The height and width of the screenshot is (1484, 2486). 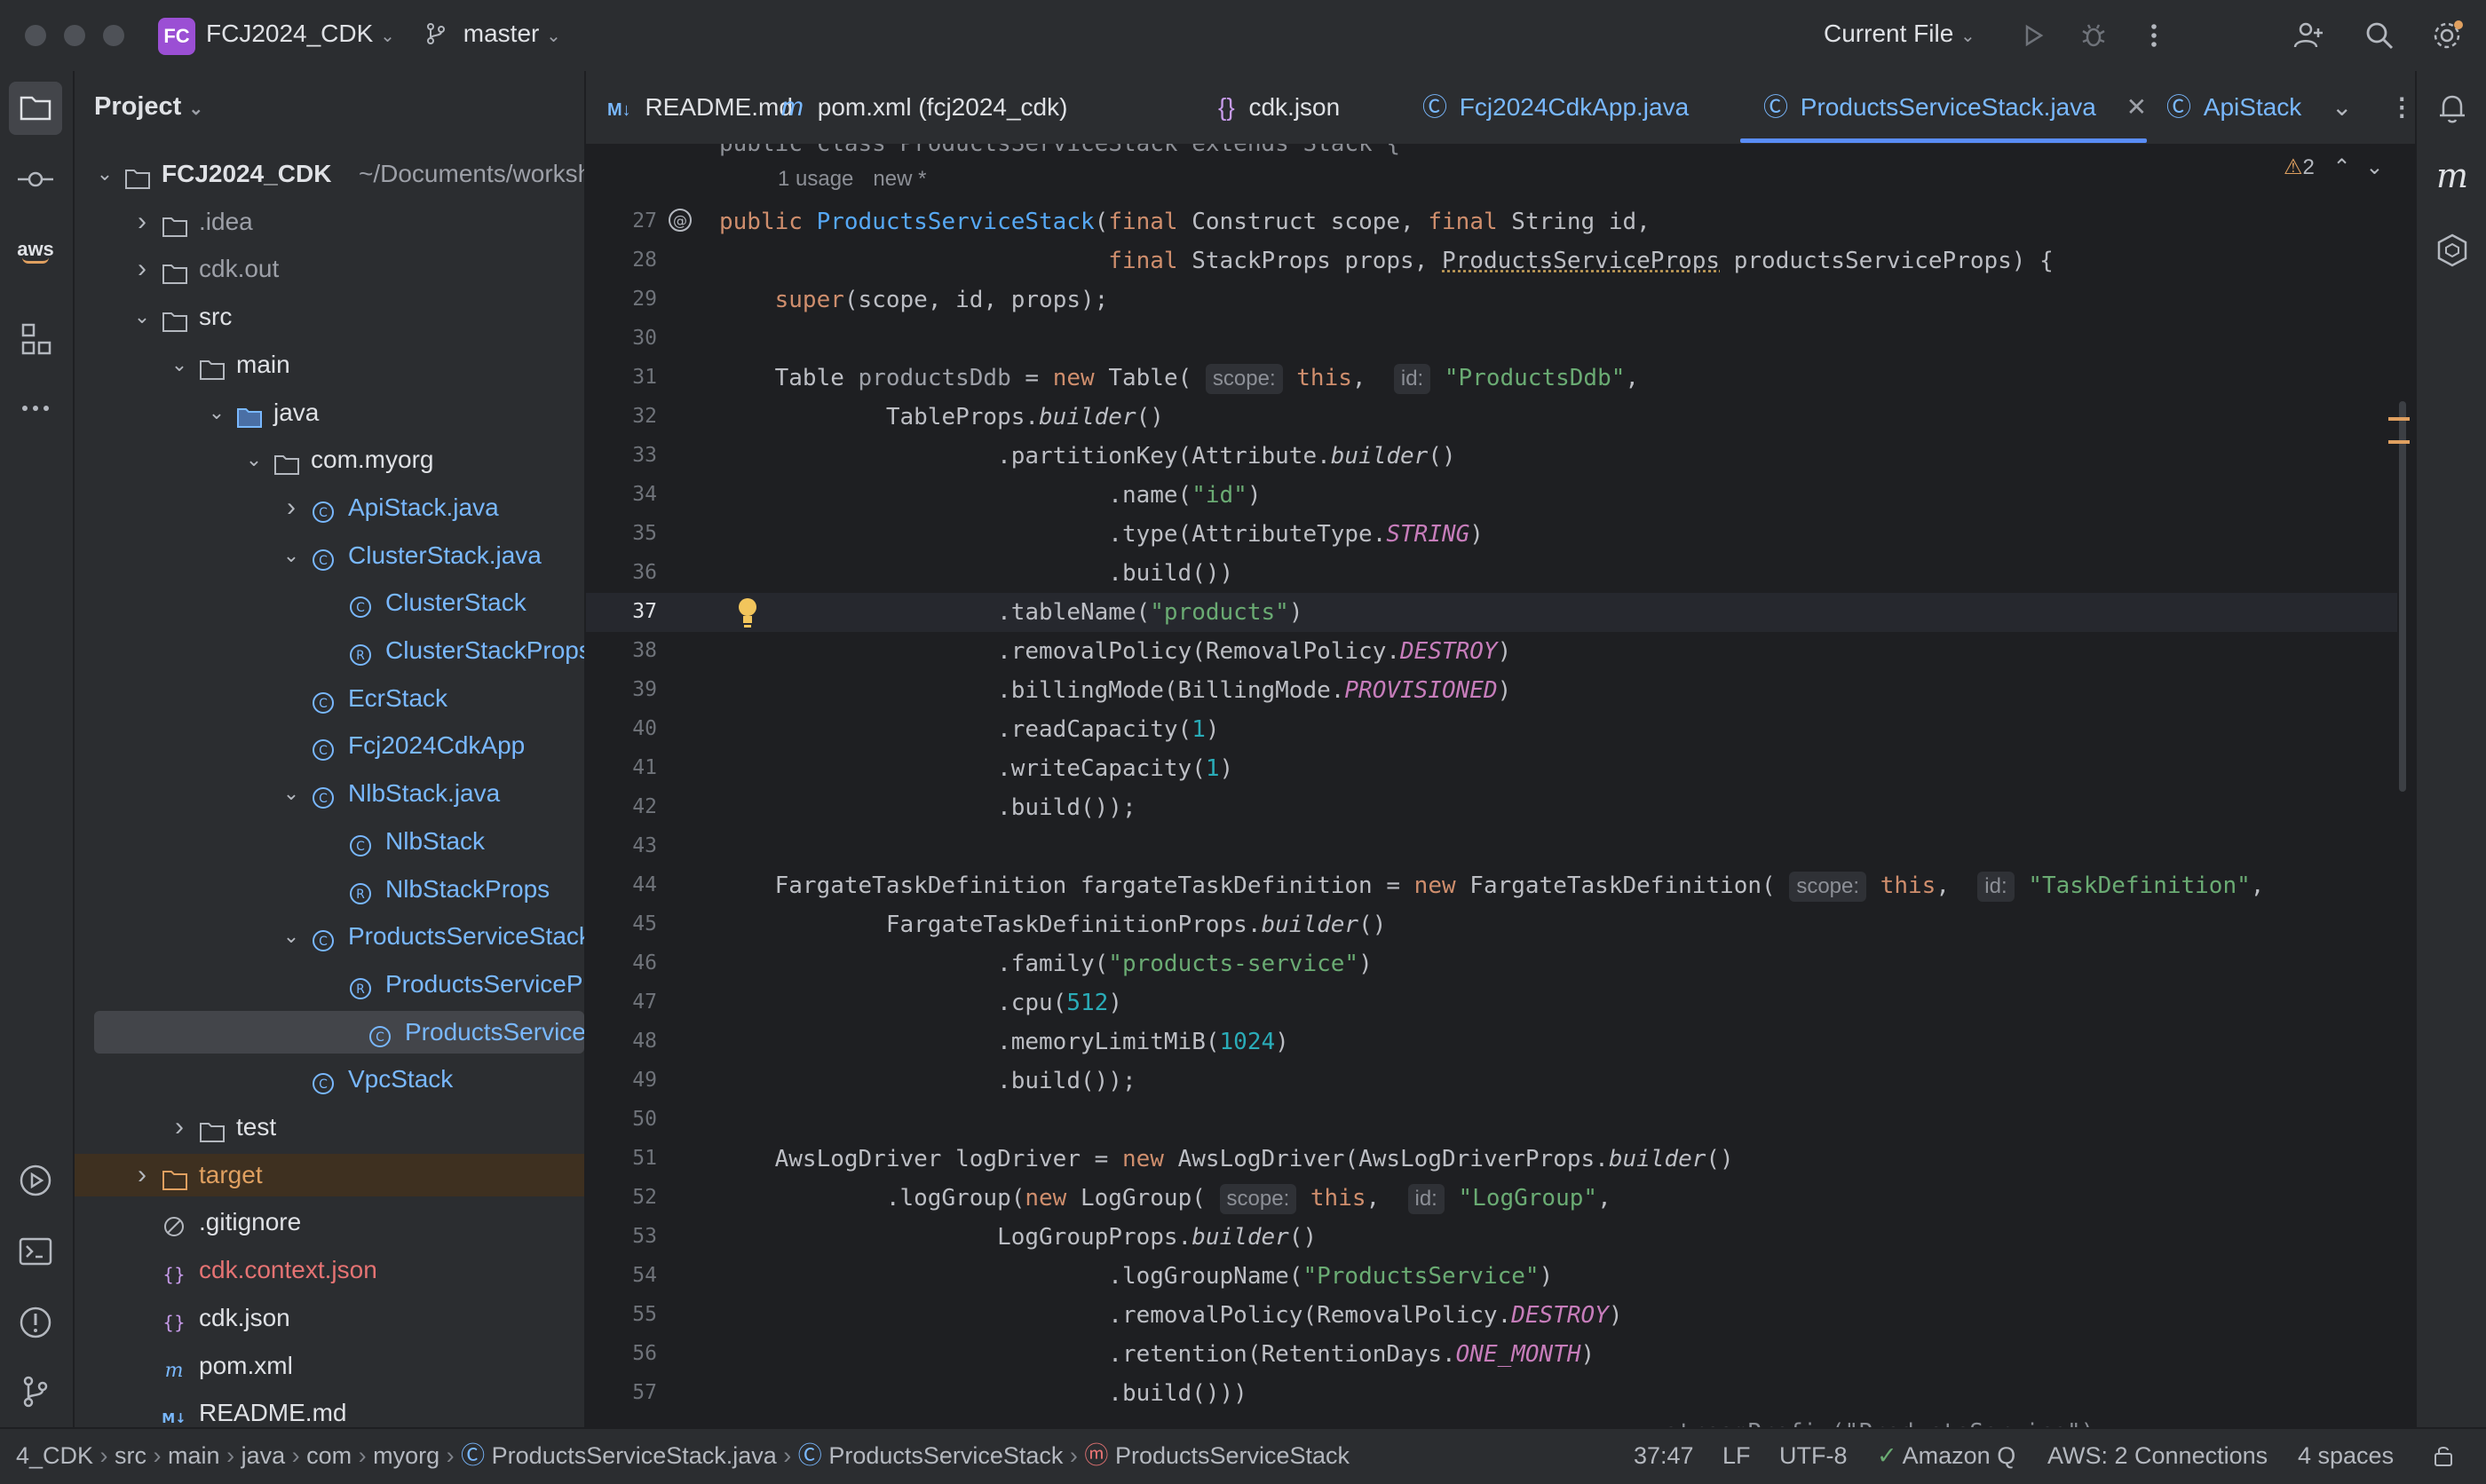 What do you see at coordinates (621, 846) in the screenshot?
I see `line-number: 43` at bounding box center [621, 846].